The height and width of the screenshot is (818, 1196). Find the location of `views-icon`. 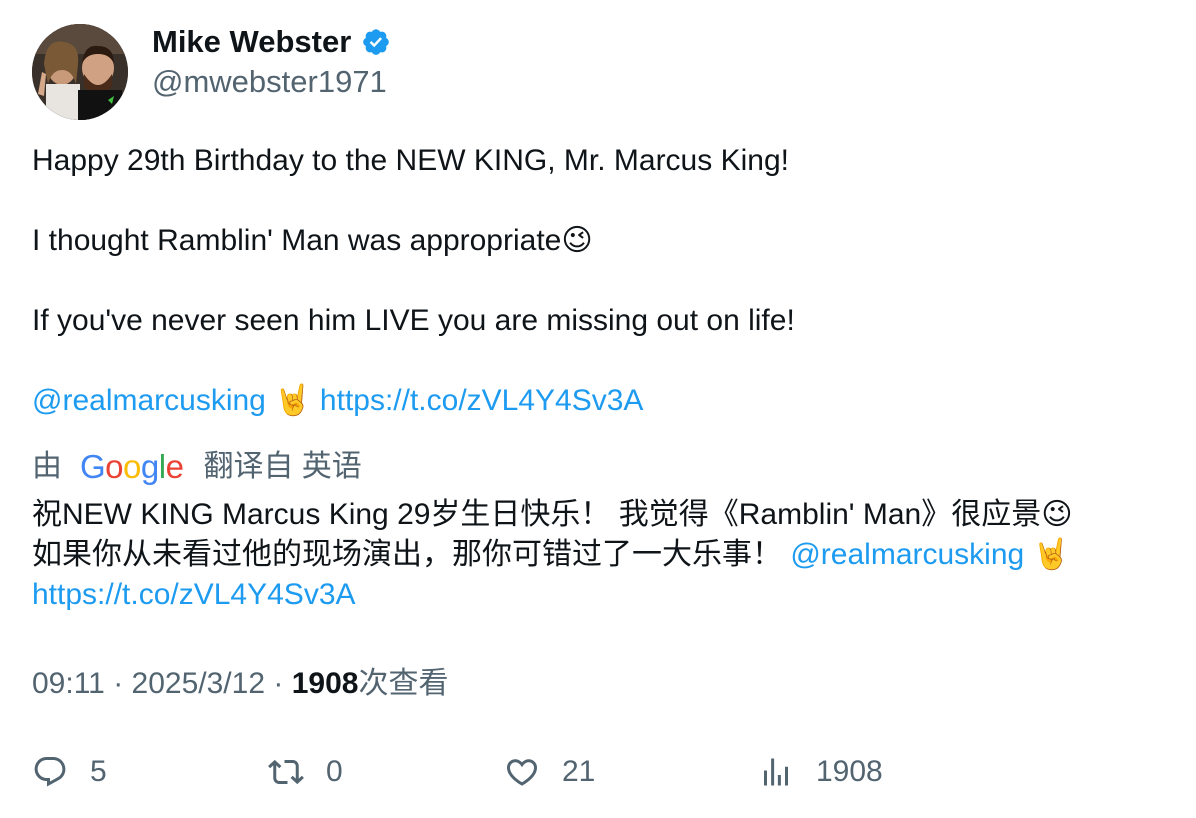

views-icon is located at coordinates (776, 772).